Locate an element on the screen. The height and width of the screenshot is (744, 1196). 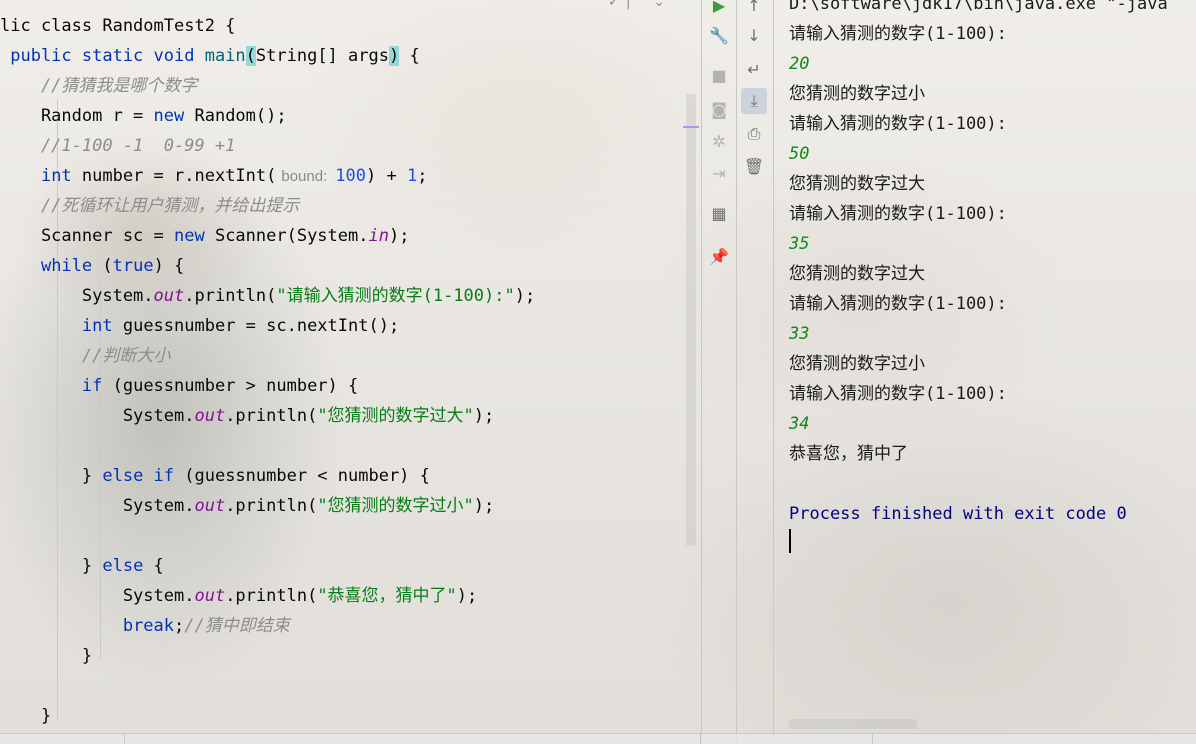
code-line: Scanner sc = new Scanner(System.in); is located at coordinates (205, 236).